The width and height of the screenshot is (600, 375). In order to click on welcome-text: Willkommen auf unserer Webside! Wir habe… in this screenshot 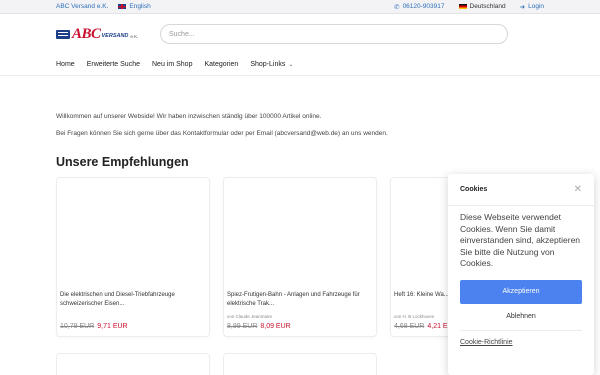, I will do `click(189, 116)`.